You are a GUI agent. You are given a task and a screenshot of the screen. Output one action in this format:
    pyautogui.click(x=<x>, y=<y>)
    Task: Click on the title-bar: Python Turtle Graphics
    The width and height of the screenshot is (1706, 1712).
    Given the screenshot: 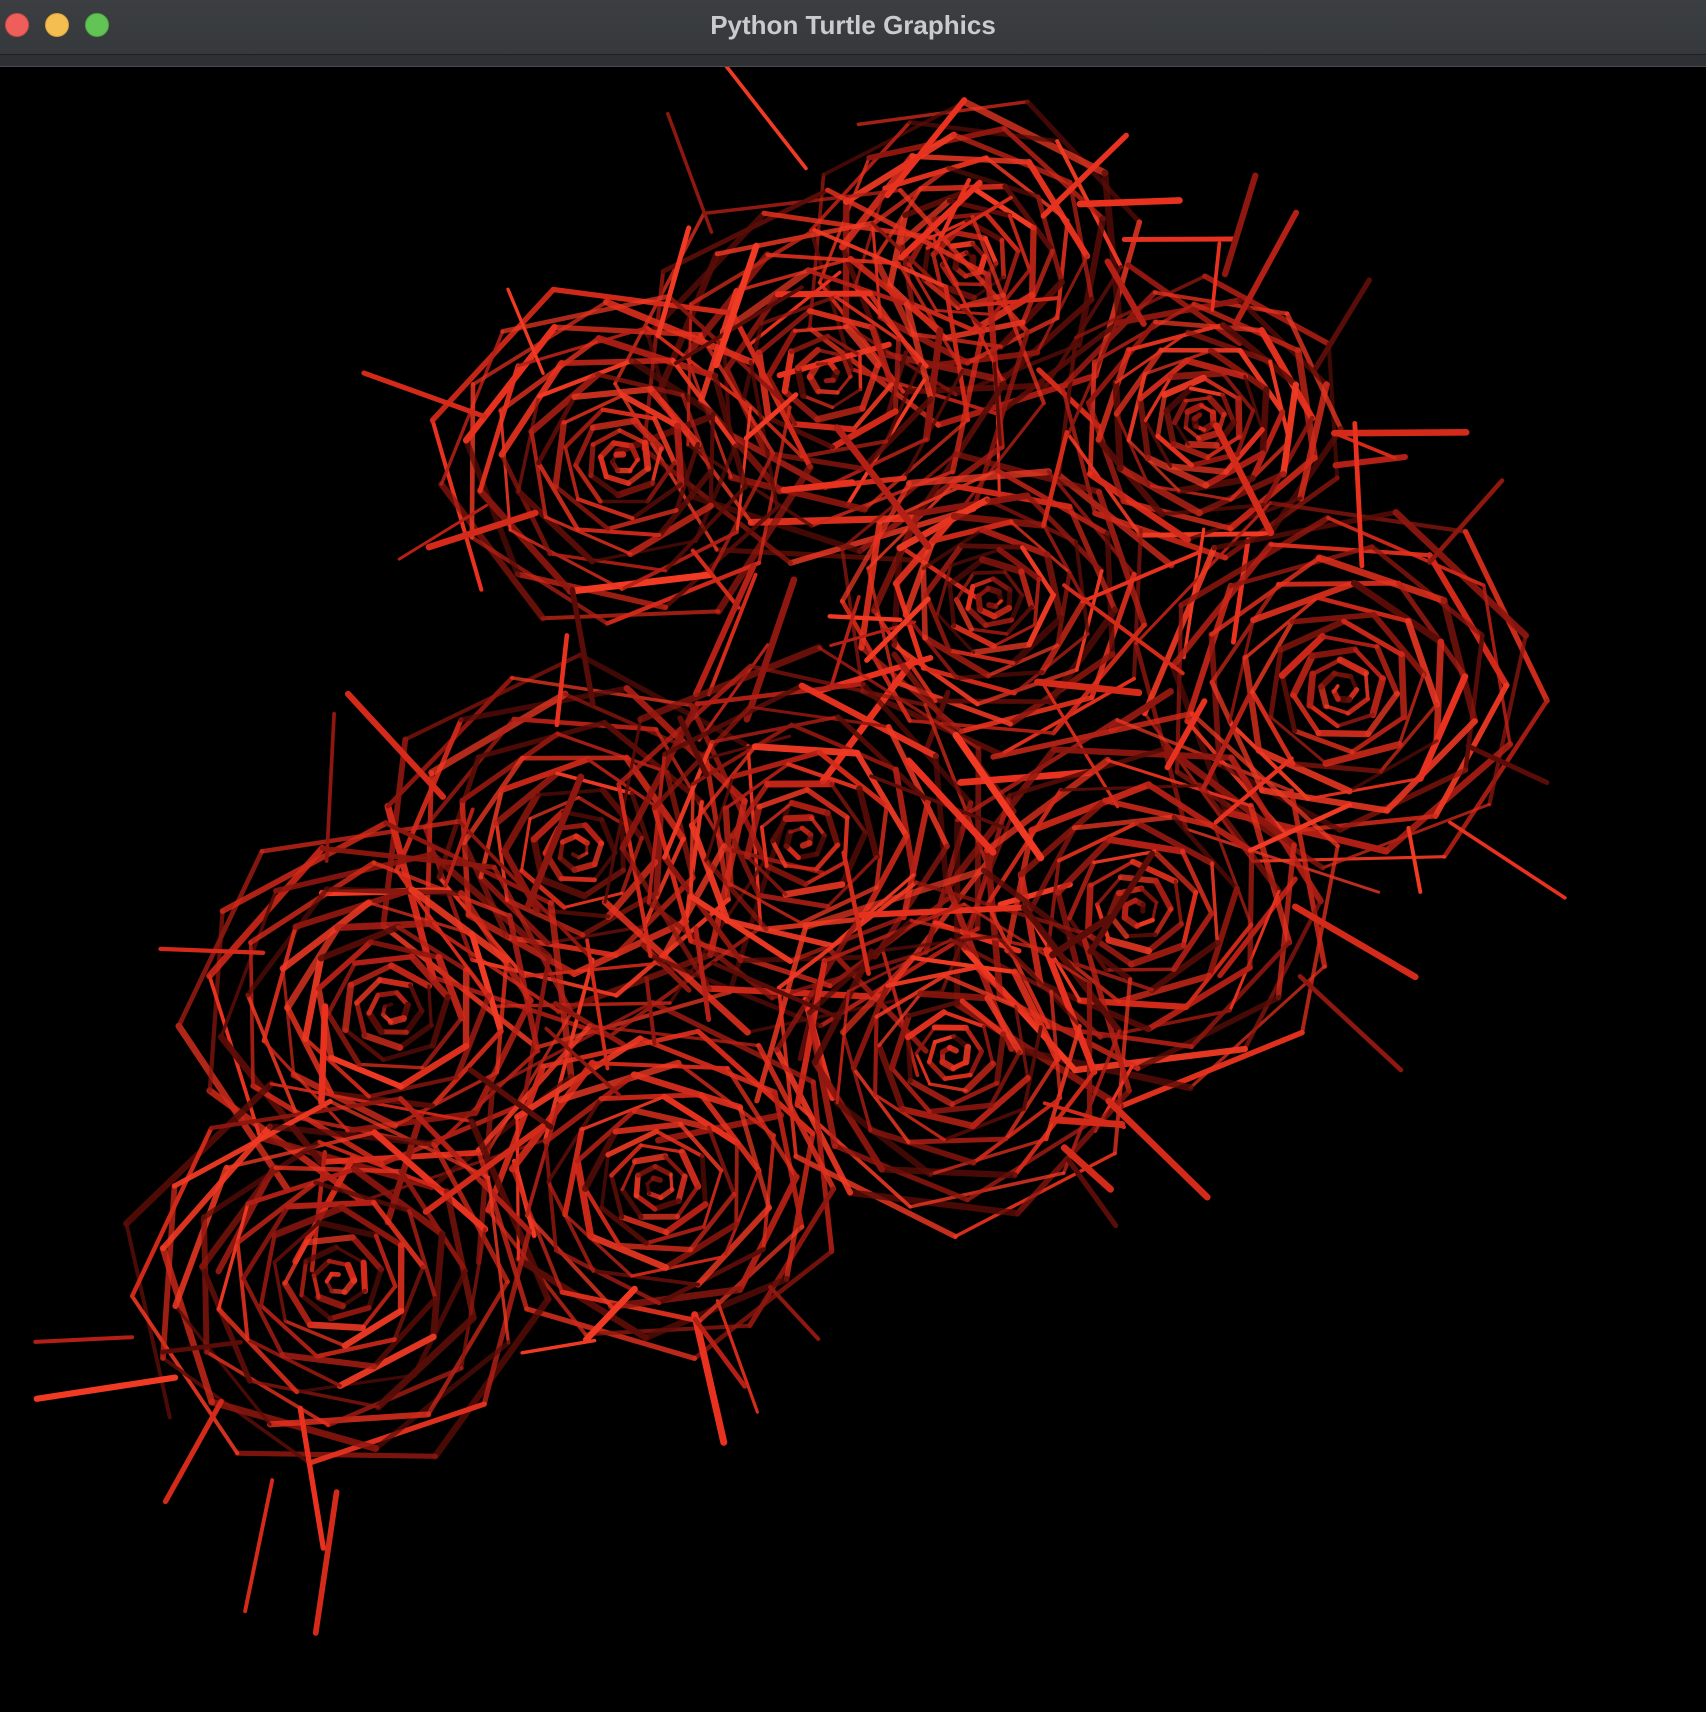 What is the action you would take?
    pyautogui.click(x=853, y=27)
    